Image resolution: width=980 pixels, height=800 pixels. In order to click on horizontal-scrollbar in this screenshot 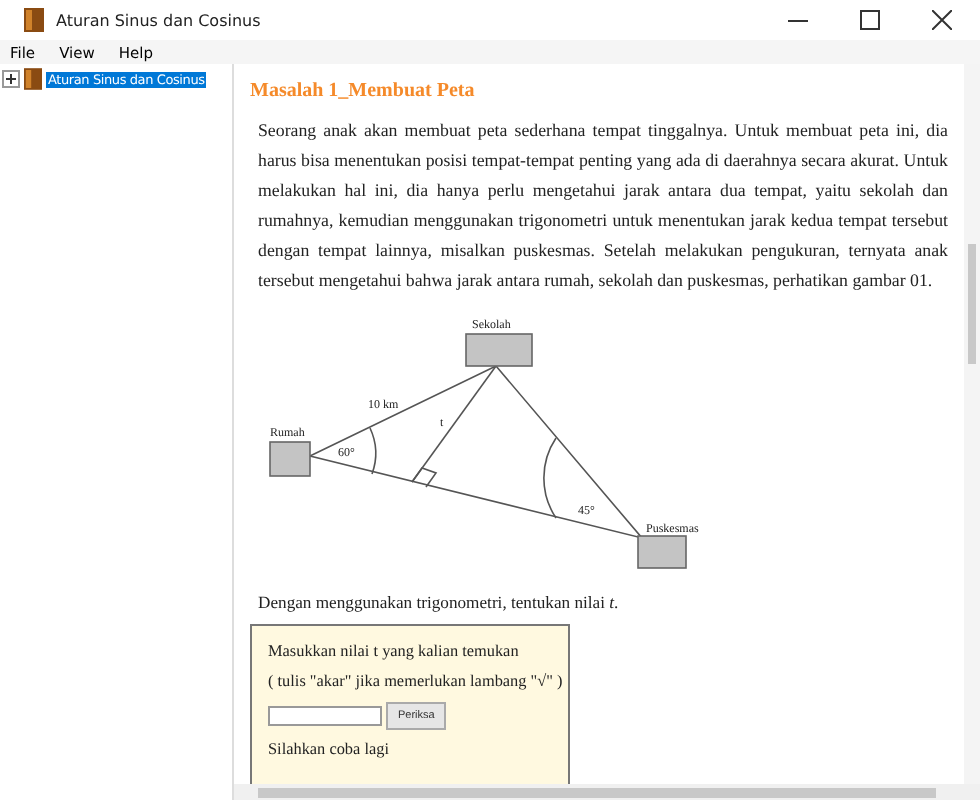, I will do `click(607, 792)`.